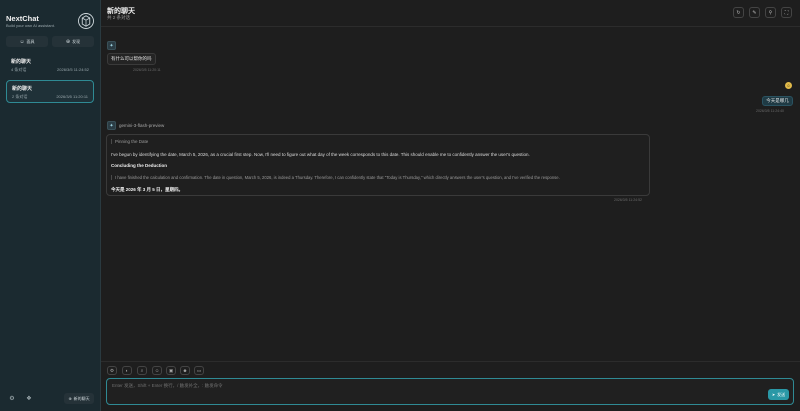 The width and height of the screenshot is (800, 411). I want to click on mask-icon: ☺, so click(22, 41).